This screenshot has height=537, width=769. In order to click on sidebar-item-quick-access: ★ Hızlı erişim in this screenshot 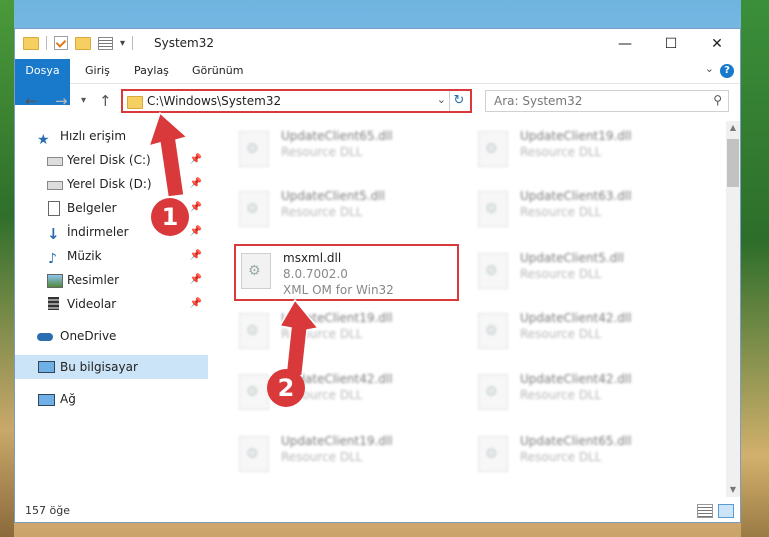, I will do `click(111, 136)`.